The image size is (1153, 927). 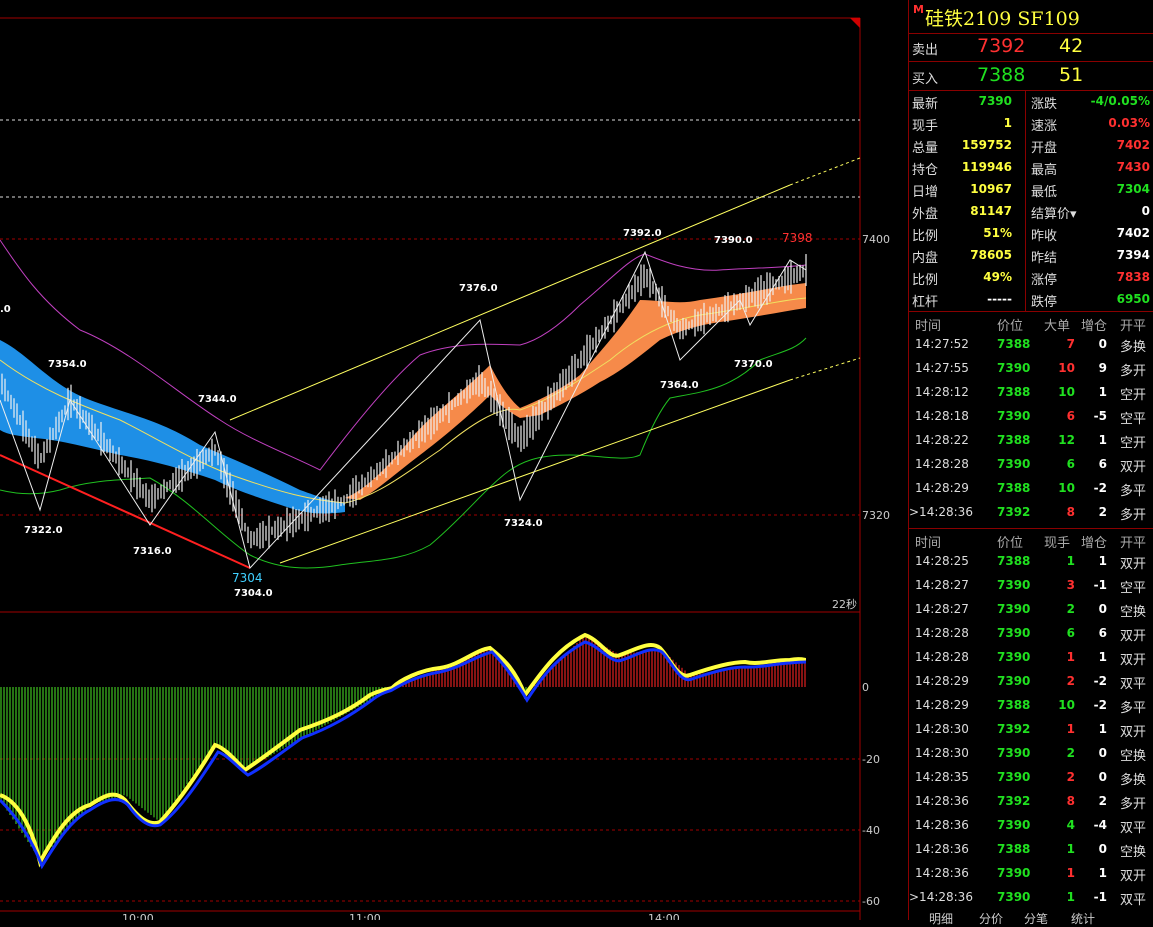 What do you see at coordinates (1031, 233) in the screenshot?
I see `stat-row: 比例 51% 昨收 7402` at bounding box center [1031, 233].